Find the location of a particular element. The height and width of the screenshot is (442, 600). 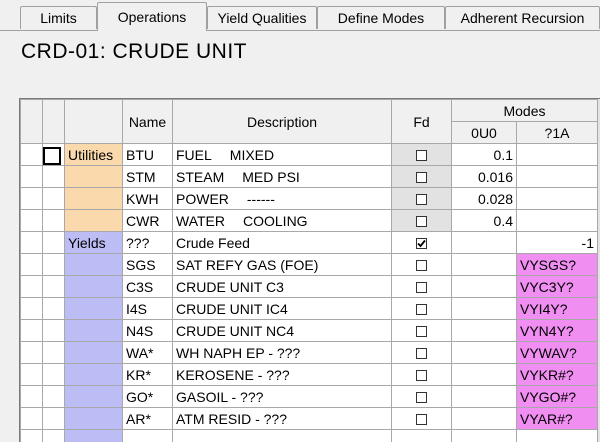

table-row: WA*WH NAPH EP - ??? VYWAV? is located at coordinates (309, 353).